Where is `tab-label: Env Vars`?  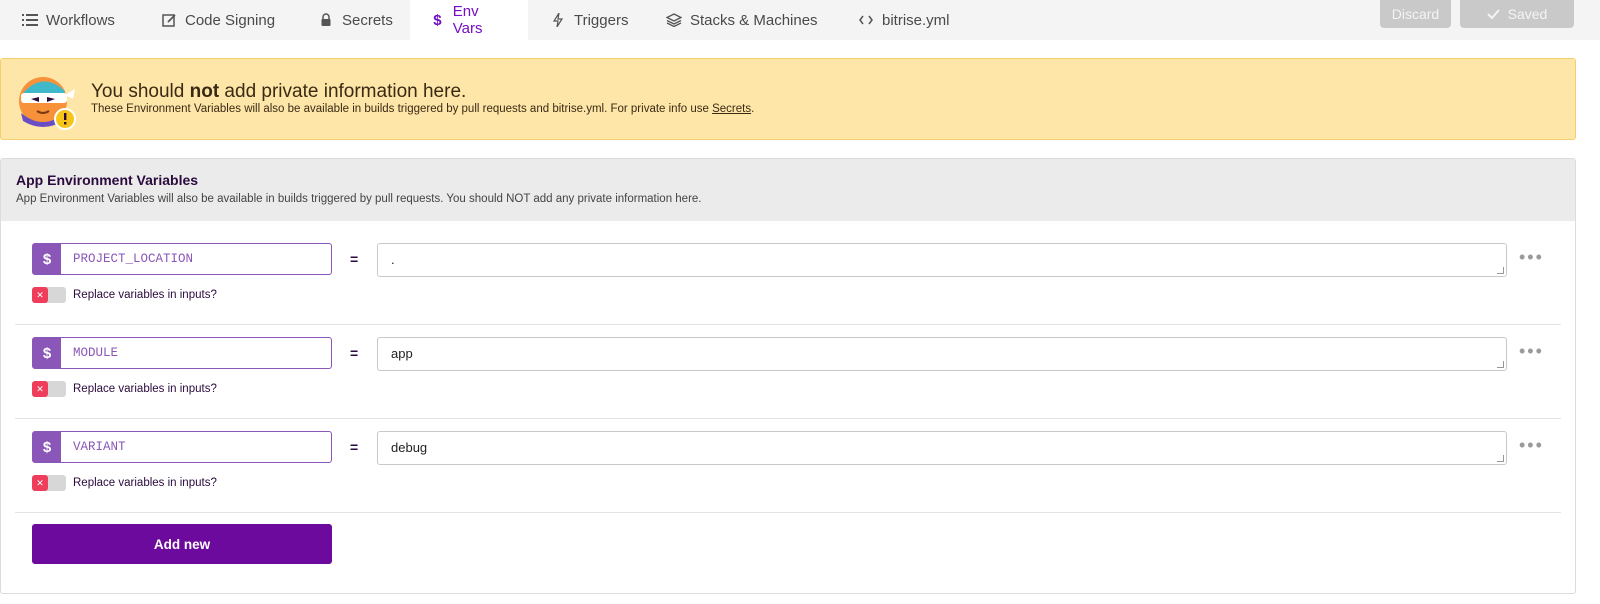 tab-label: Env Vars is located at coordinates (467, 20).